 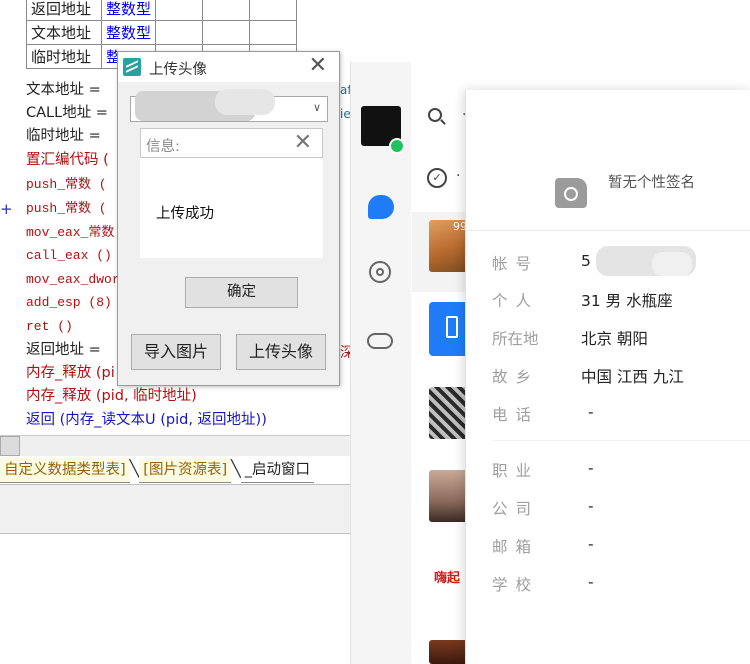 What do you see at coordinates (132, 67) in the screenshot?
I see `app-logo-icon` at bounding box center [132, 67].